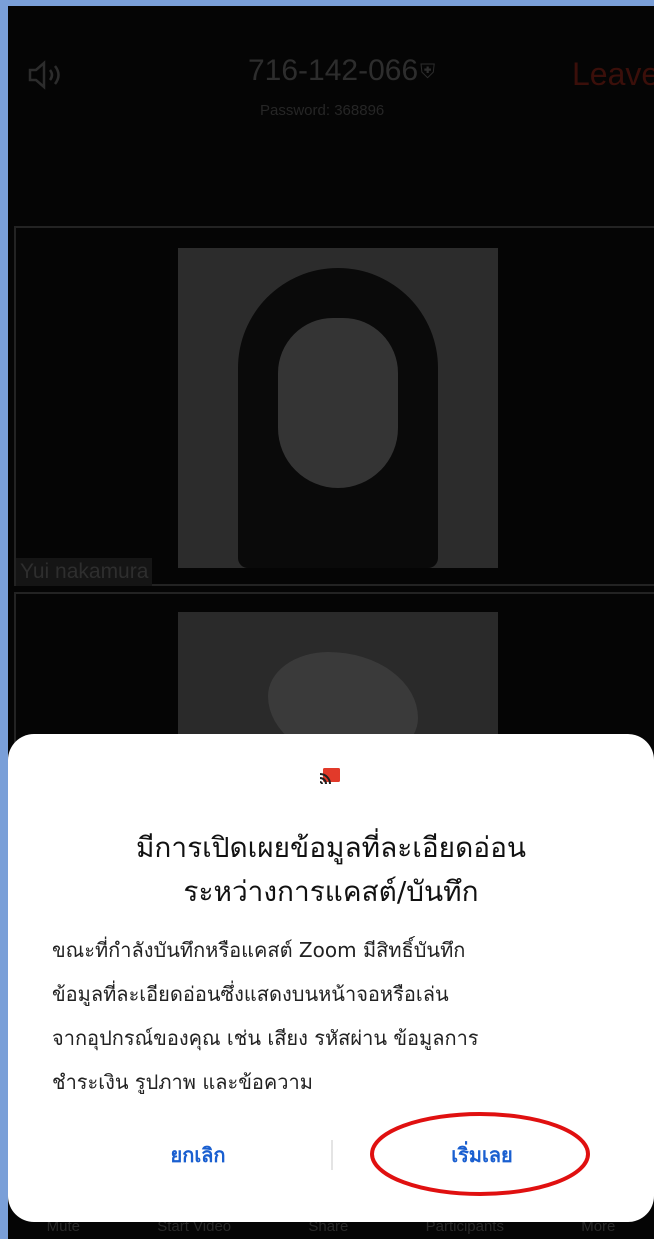 The image size is (654, 1239). I want to click on shield-icon: ⛨, so click(428, 71).